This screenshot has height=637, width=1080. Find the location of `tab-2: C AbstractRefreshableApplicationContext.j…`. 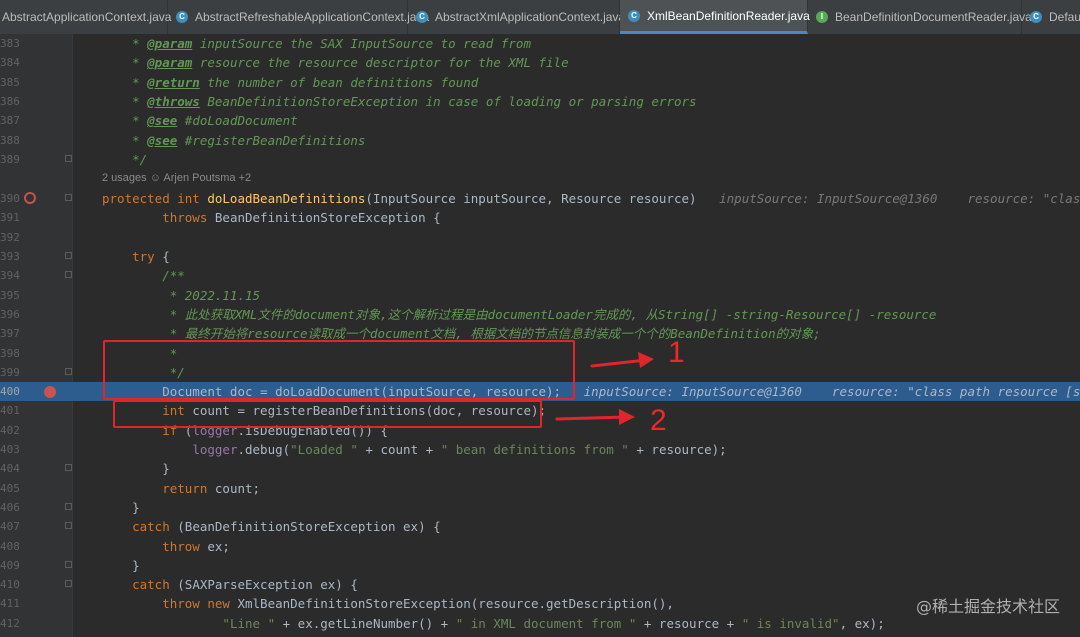

tab-2: C AbstractRefreshableApplicationContext.j… is located at coordinates (298, 17).